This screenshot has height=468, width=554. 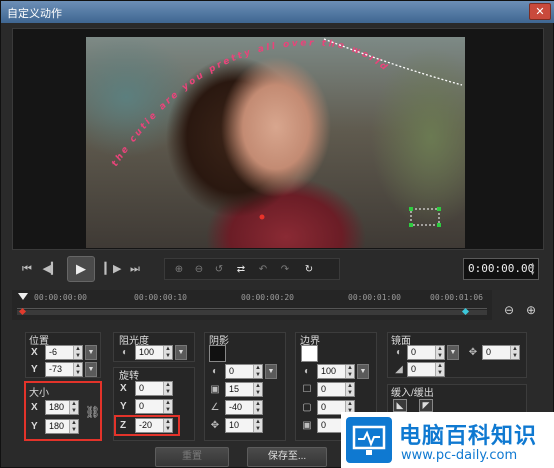 What do you see at coordinates (271, 371) in the screenshot?
I see `shadow-opacity-dropdown: ▼` at bounding box center [271, 371].